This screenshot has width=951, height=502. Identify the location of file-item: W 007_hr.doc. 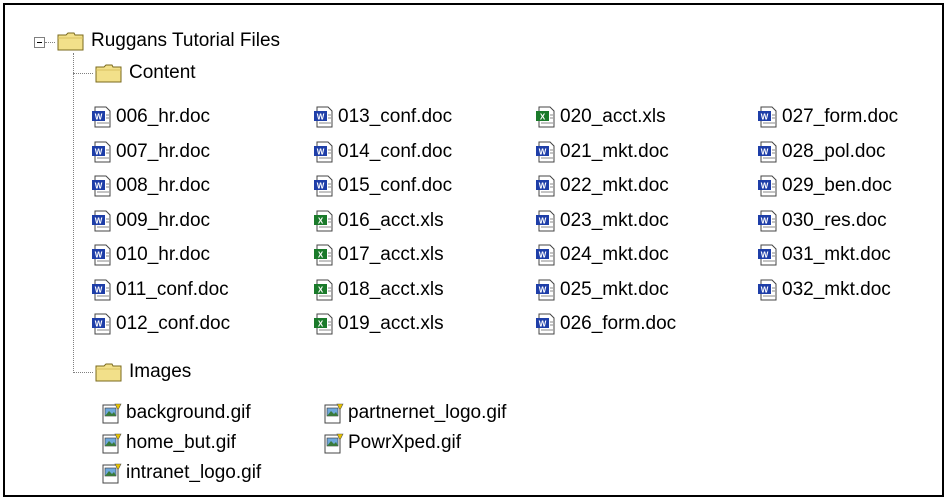
(150, 152).